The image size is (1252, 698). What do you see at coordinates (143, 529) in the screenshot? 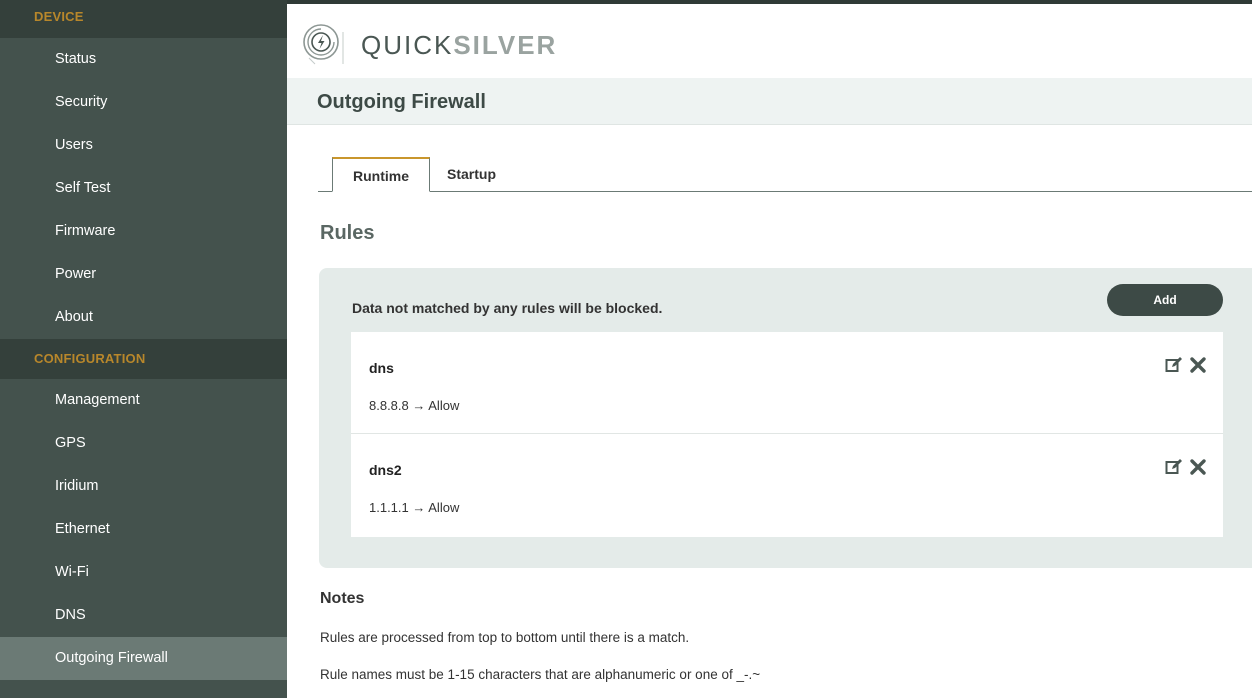
I see `sidebar-item-ethernet: Ethernet` at bounding box center [143, 529].